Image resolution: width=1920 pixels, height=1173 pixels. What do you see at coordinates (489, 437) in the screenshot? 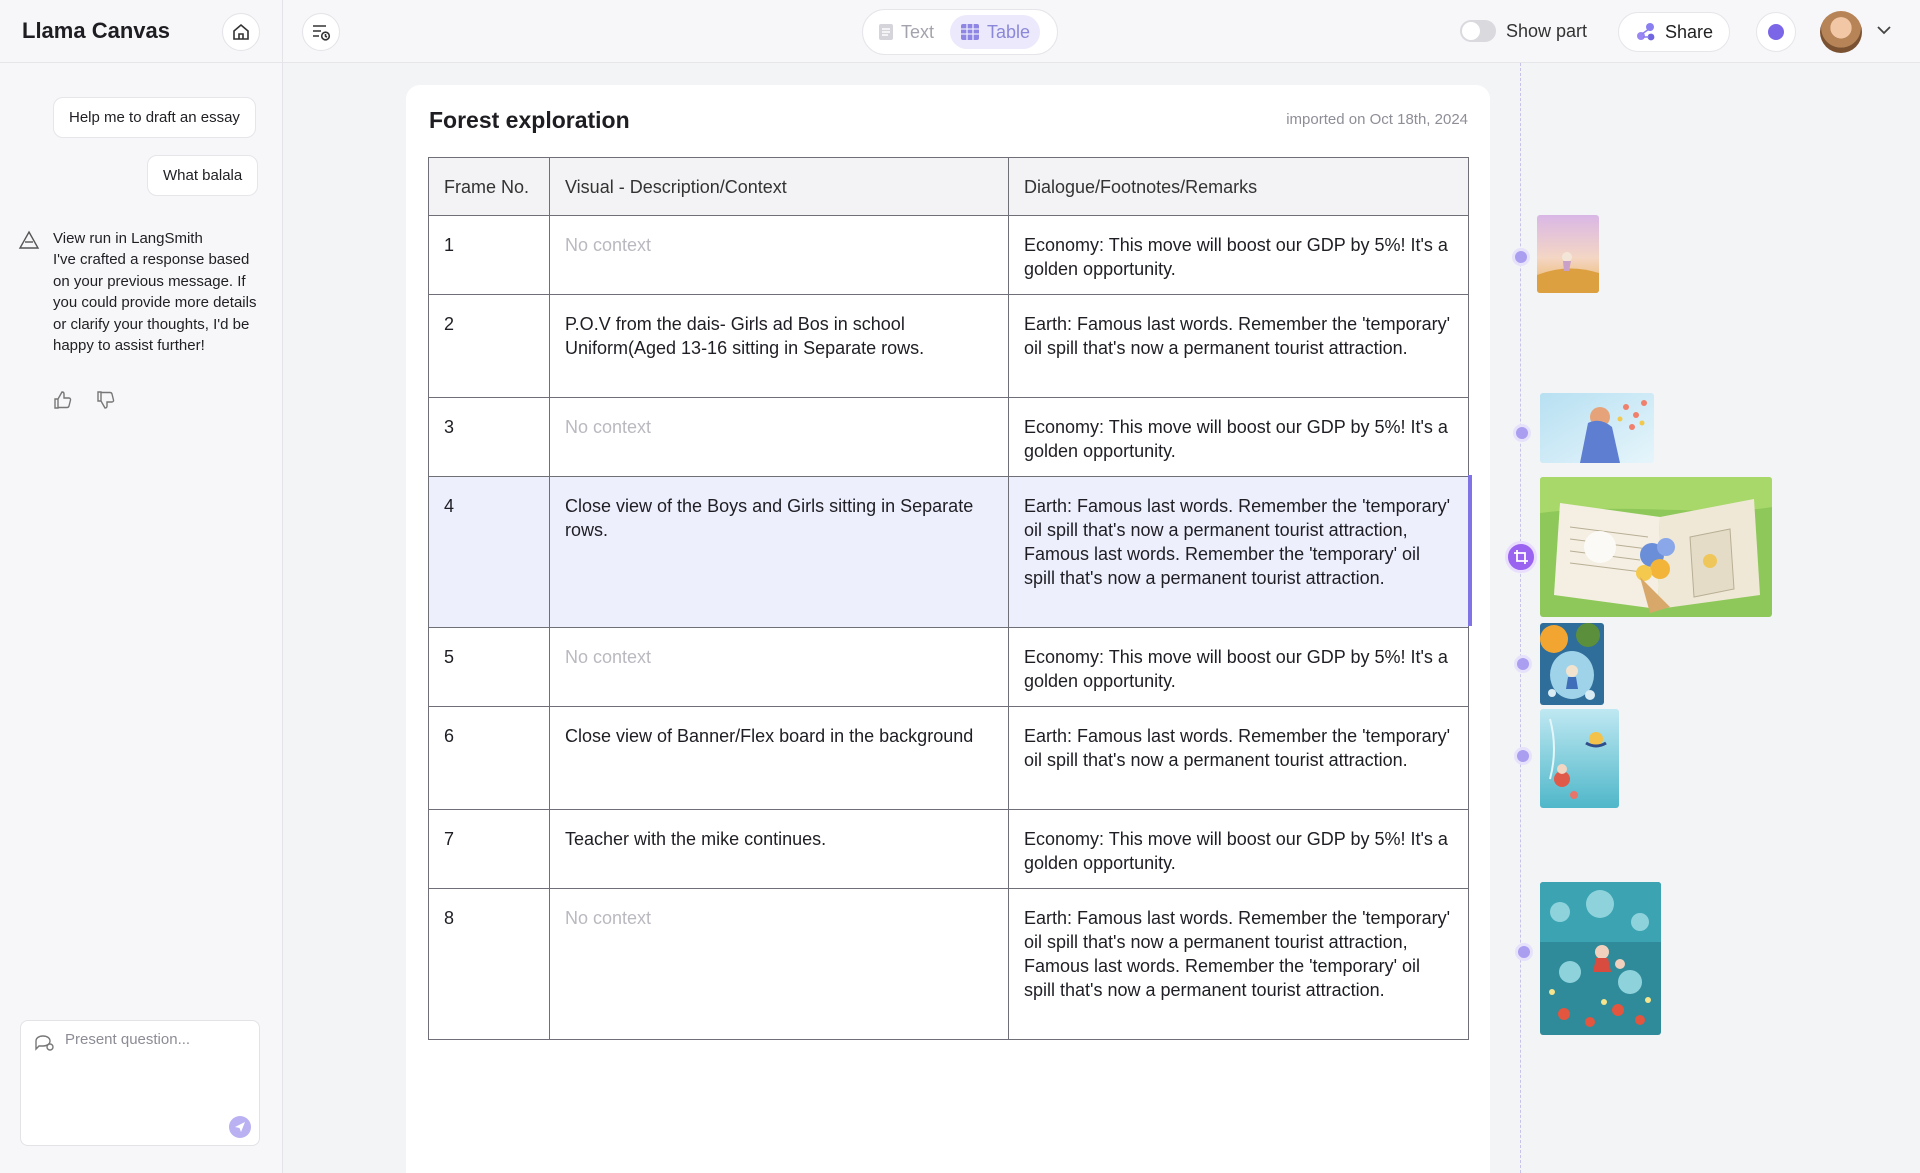
I see `frame-number: 3` at bounding box center [489, 437].